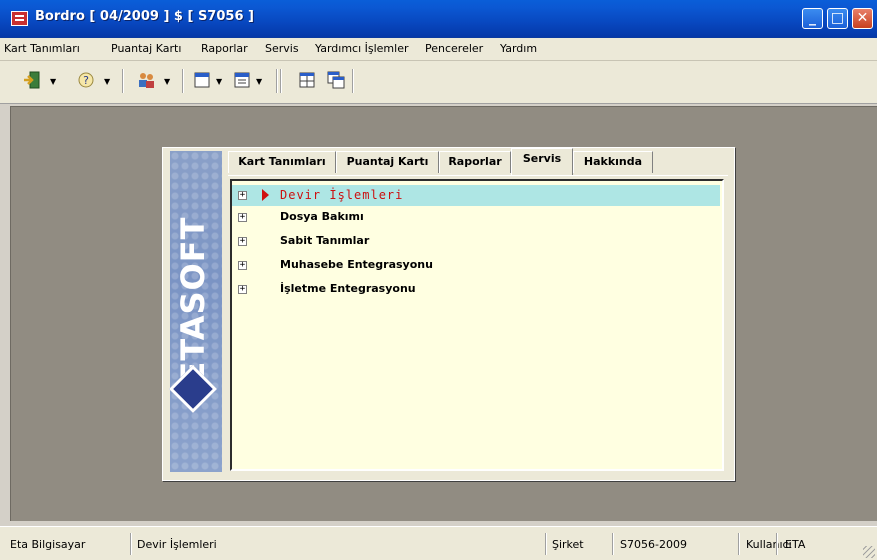  I want to click on maximize-button: □, so click(837, 18).